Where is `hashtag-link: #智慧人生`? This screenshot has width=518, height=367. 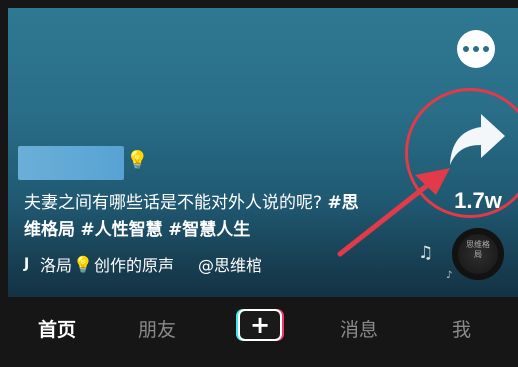 hashtag-link: #智慧人生 is located at coordinates (209, 230).